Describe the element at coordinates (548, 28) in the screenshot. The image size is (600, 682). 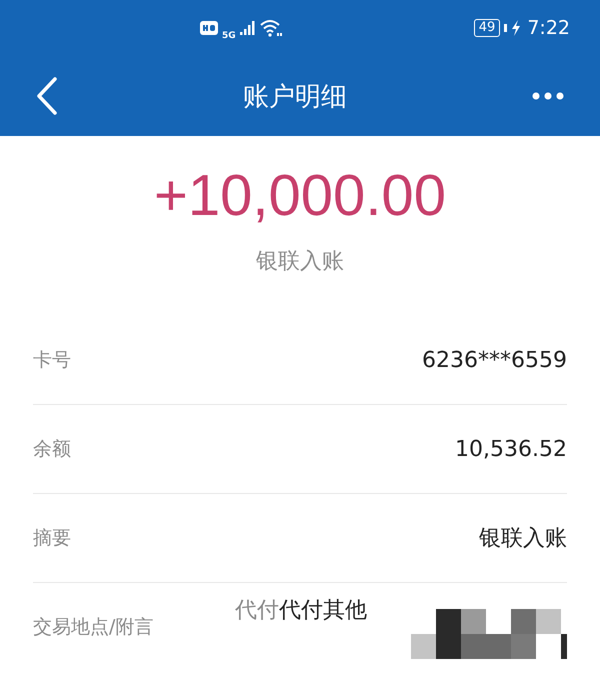
I see `clock-time: 7:22` at that location.